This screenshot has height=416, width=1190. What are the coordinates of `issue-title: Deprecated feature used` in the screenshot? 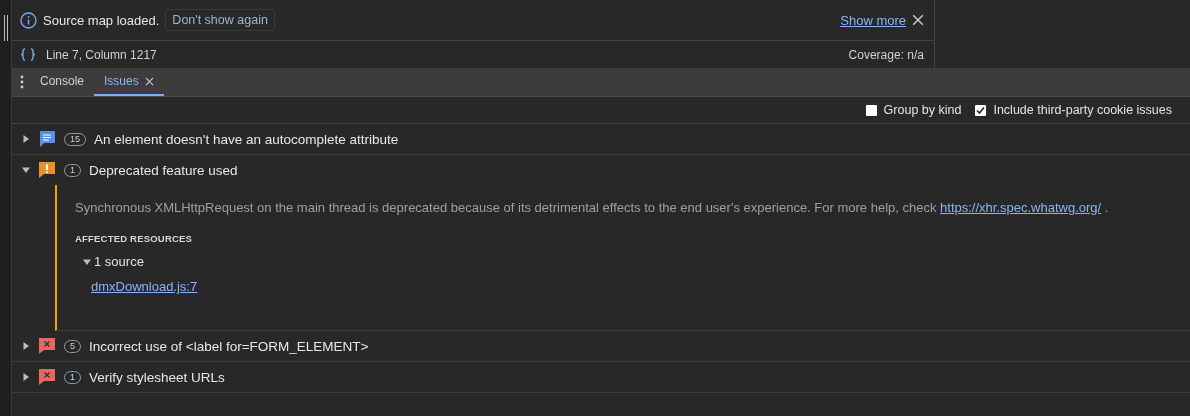 It's located at (163, 170).